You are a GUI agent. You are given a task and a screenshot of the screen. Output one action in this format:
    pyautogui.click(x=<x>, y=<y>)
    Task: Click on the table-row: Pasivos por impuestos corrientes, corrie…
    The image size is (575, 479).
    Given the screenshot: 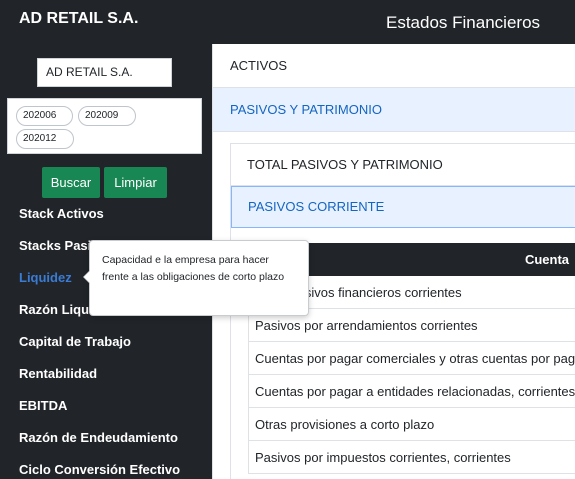 What is the action you would take?
    pyautogui.click(x=411, y=457)
    